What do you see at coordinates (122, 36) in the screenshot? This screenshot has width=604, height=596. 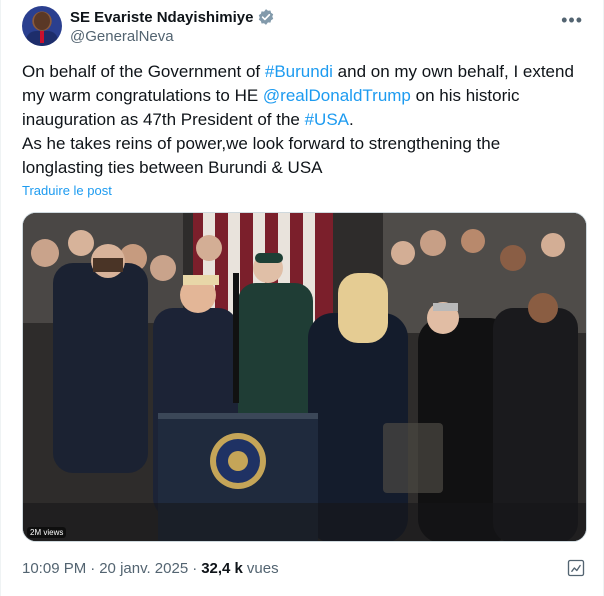 I see `user-handle: @GeneralNeva` at bounding box center [122, 36].